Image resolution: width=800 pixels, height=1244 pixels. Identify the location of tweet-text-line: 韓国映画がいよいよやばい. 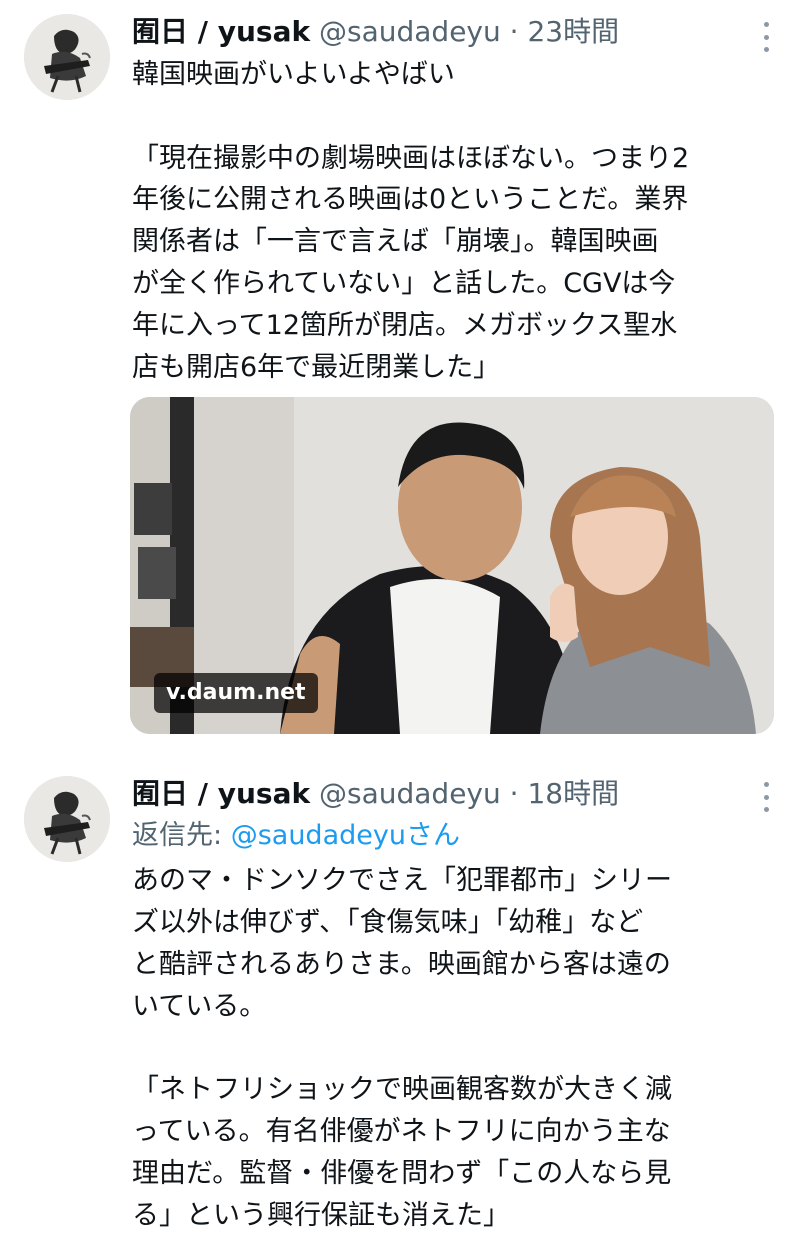
(293, 74).